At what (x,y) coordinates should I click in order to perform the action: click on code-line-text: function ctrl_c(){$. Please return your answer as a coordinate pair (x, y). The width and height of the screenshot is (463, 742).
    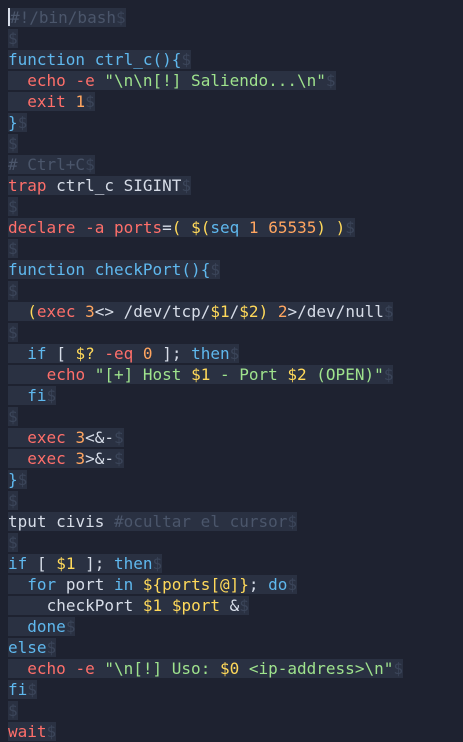
    Looking at the image, I should click on (100, 59).